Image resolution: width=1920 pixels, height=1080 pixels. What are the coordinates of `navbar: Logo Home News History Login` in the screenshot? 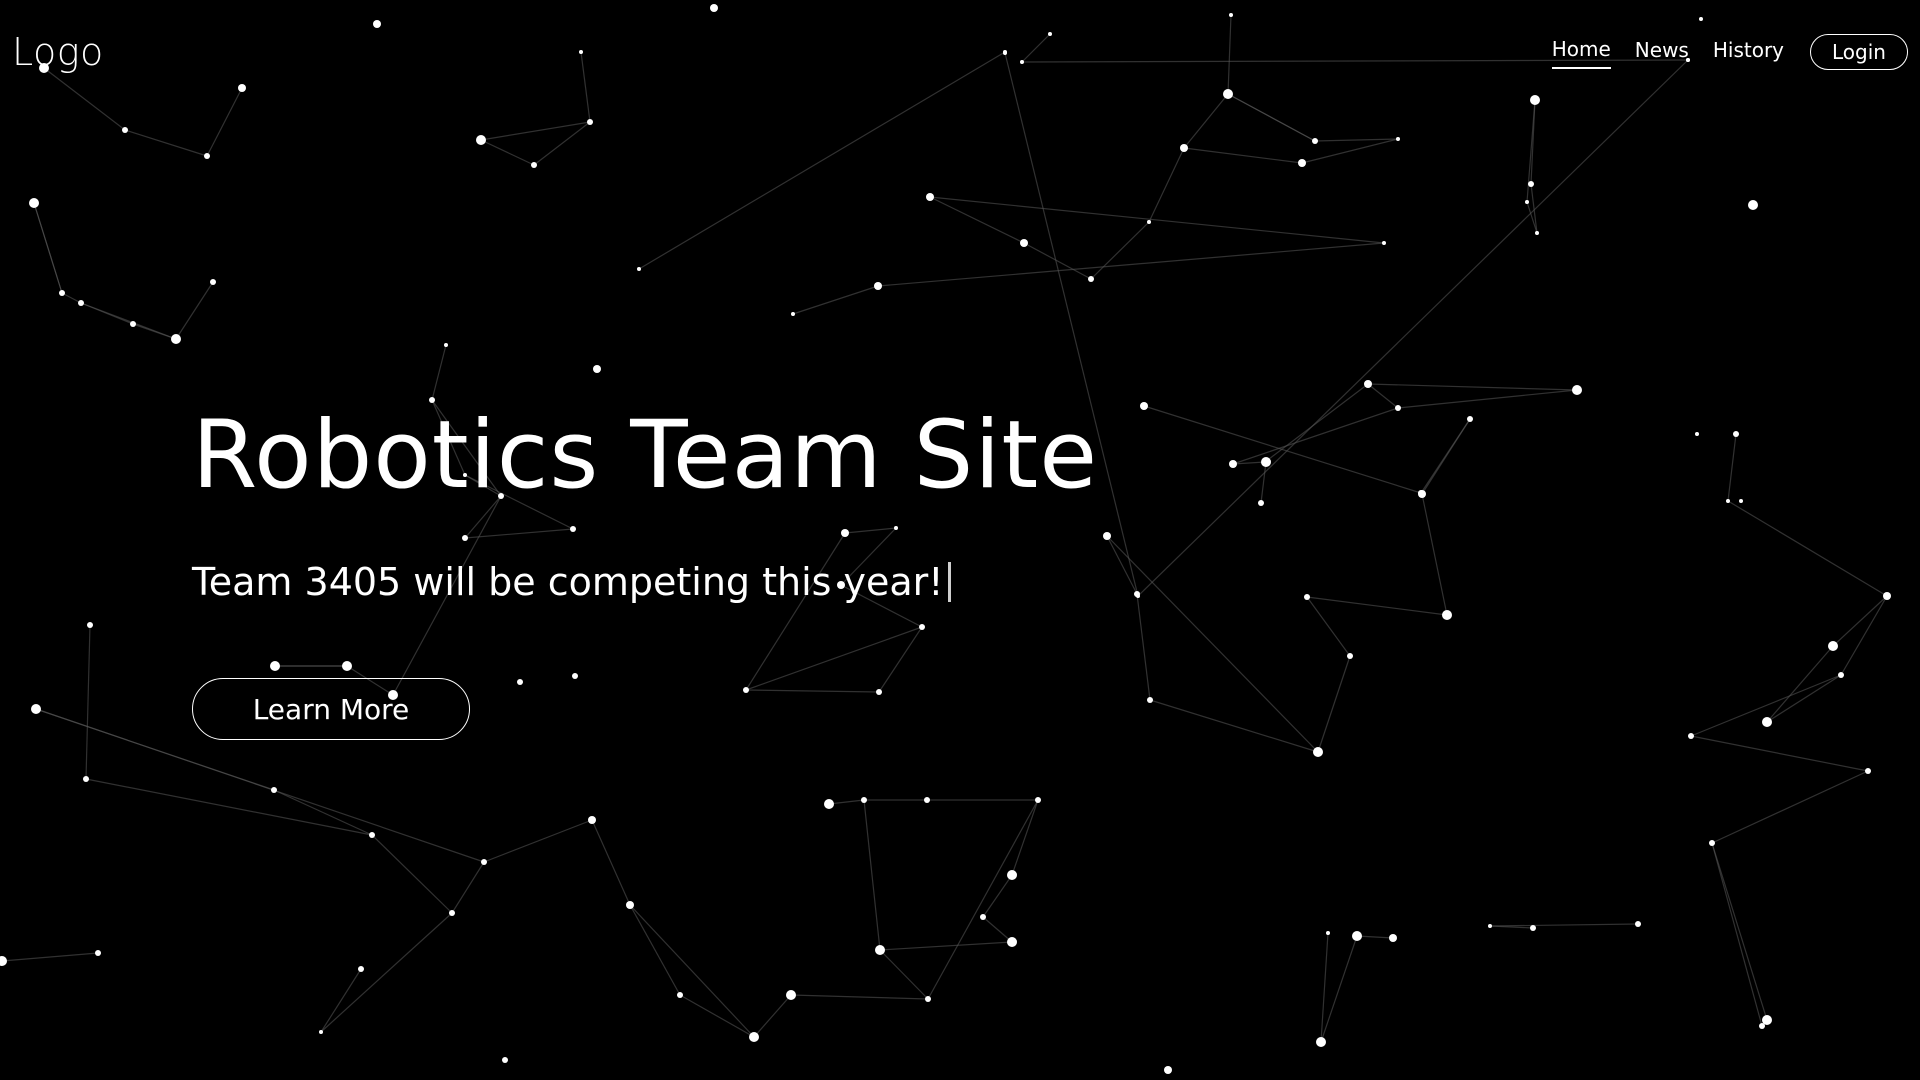 It's located at (960, 52).